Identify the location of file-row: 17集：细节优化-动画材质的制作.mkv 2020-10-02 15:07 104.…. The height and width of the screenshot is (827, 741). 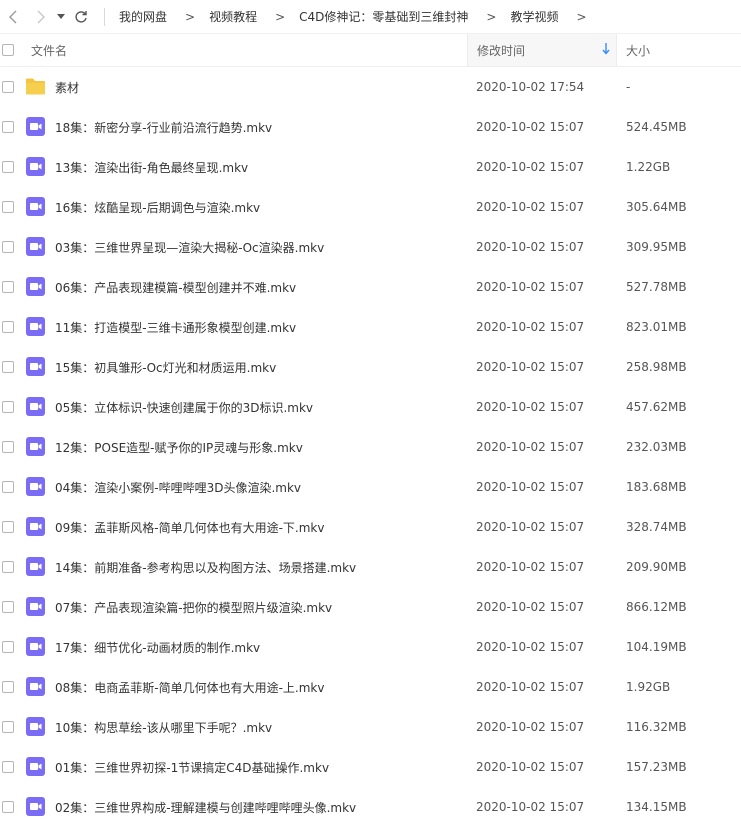
(370, 647).